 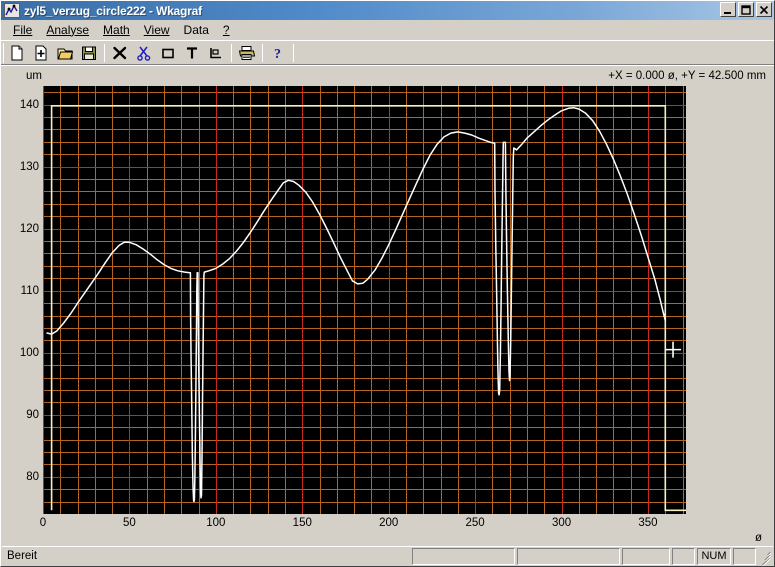 I want to click on resize-grip, so click(x=765, y=556).